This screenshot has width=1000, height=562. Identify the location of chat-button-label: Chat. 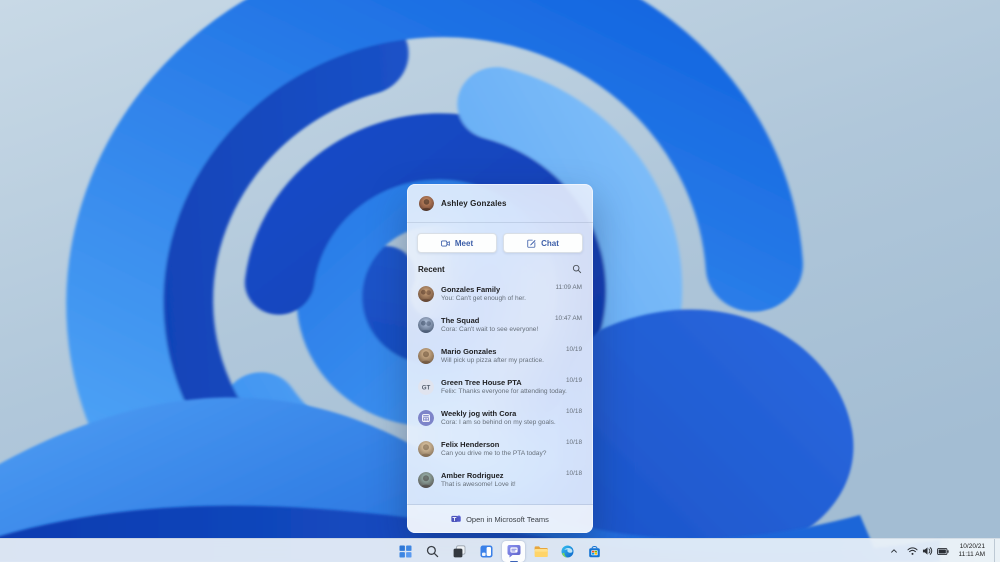
(550, 243).